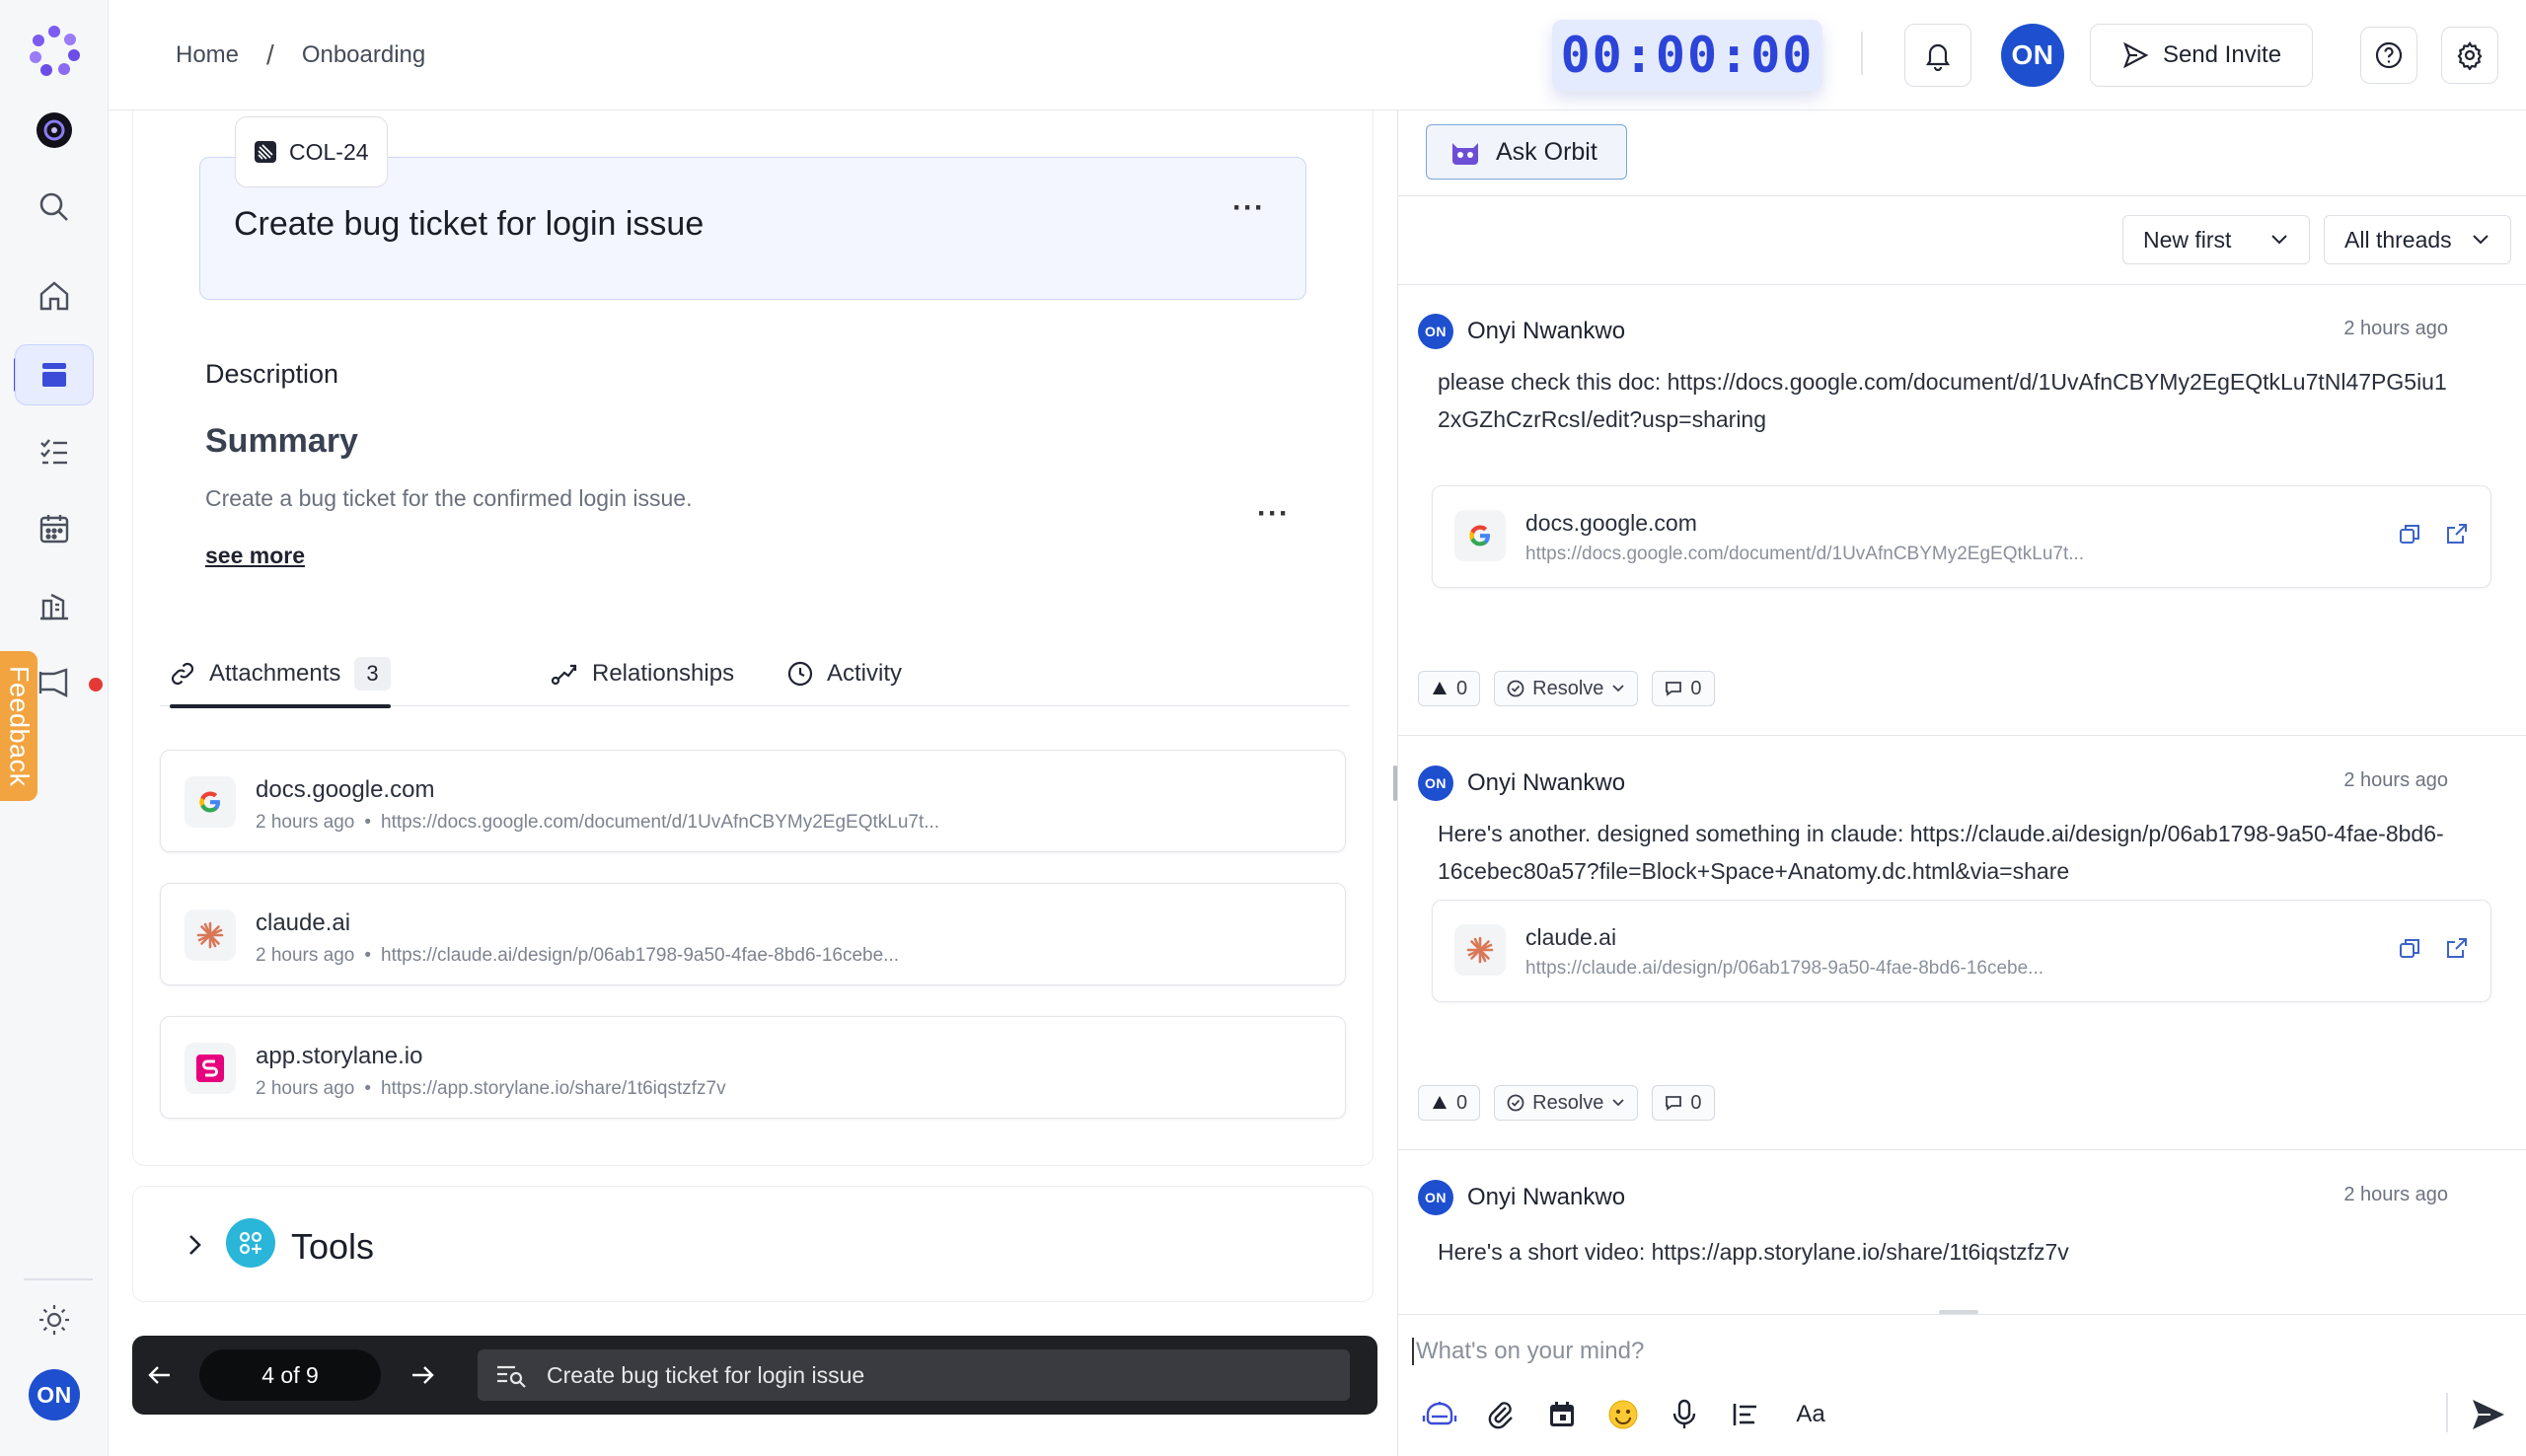 This screenshot has width=2526, height=1456. I want to click on tab-attachments: Attachments 3, so click(280, 674).